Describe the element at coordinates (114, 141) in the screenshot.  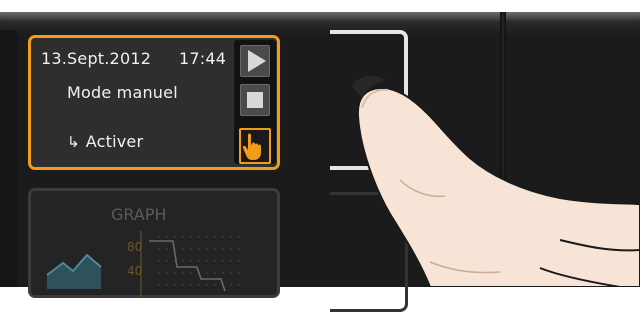
I see `activate-label: Activer` at that location.